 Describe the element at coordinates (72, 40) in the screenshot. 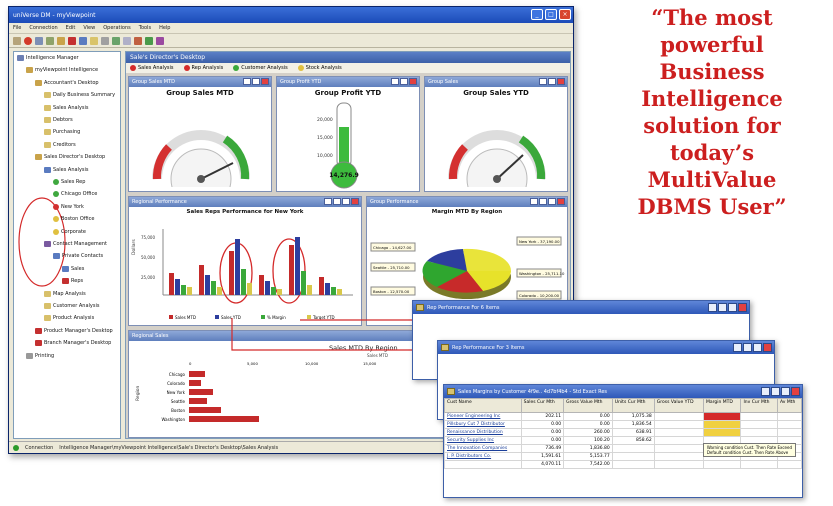

I see `chart-icon` at that location.